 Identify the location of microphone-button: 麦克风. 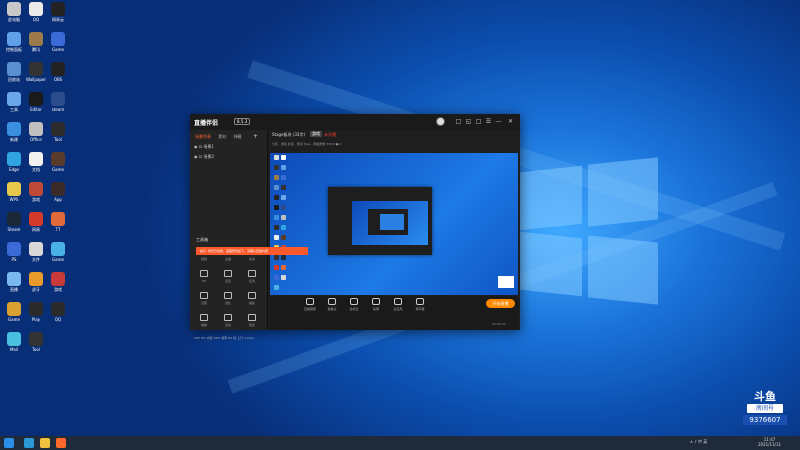
(398, 304).